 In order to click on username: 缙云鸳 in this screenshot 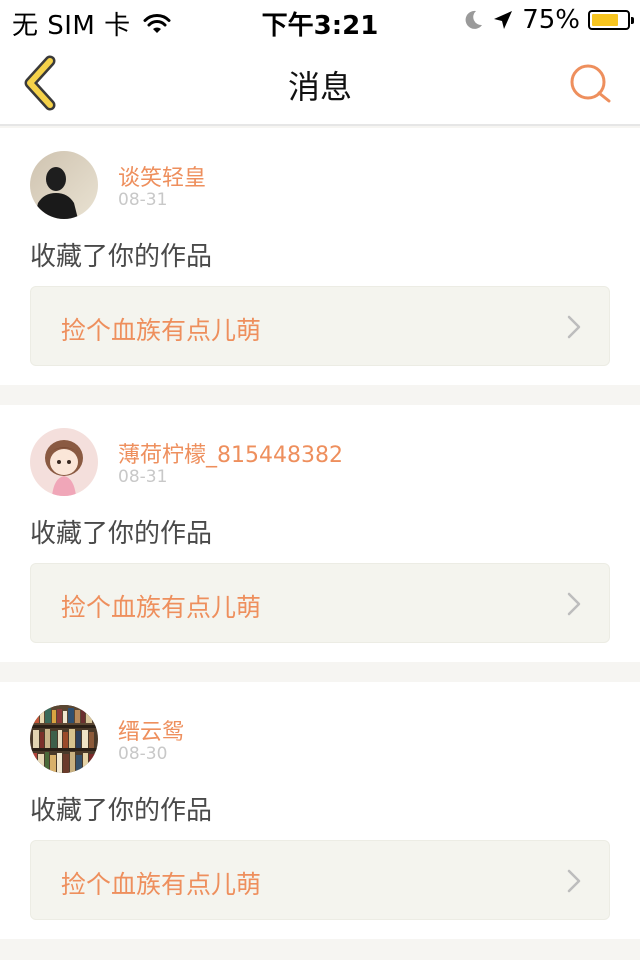, I will do `click(151, 730)`.